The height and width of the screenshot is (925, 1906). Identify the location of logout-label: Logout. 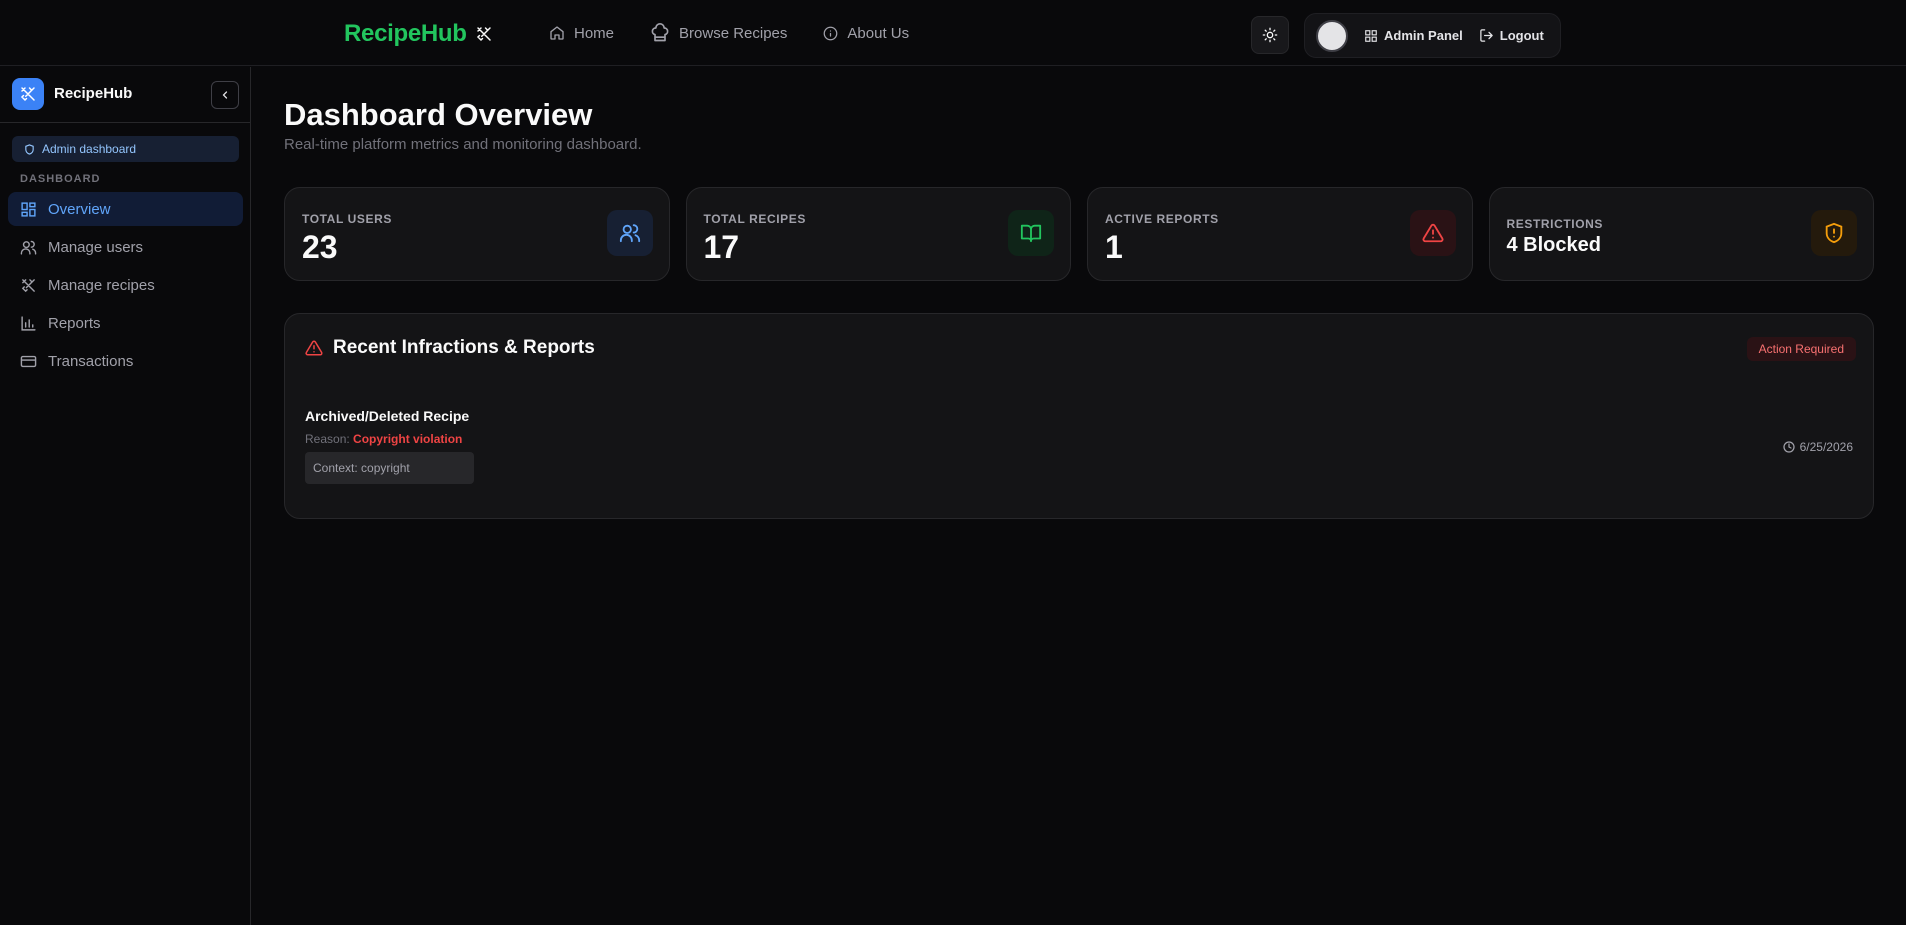
(1521, 35).